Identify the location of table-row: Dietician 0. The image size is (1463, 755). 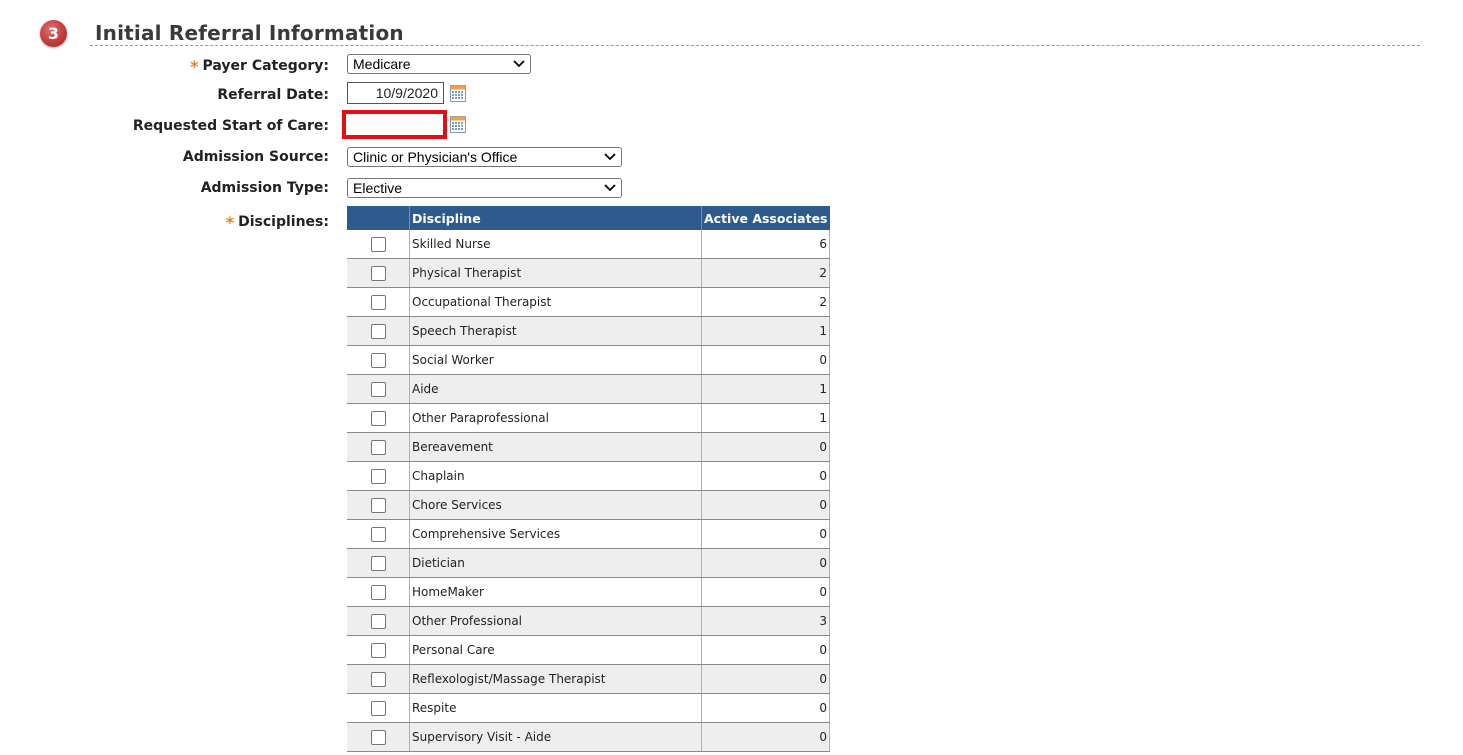
(588, 563).